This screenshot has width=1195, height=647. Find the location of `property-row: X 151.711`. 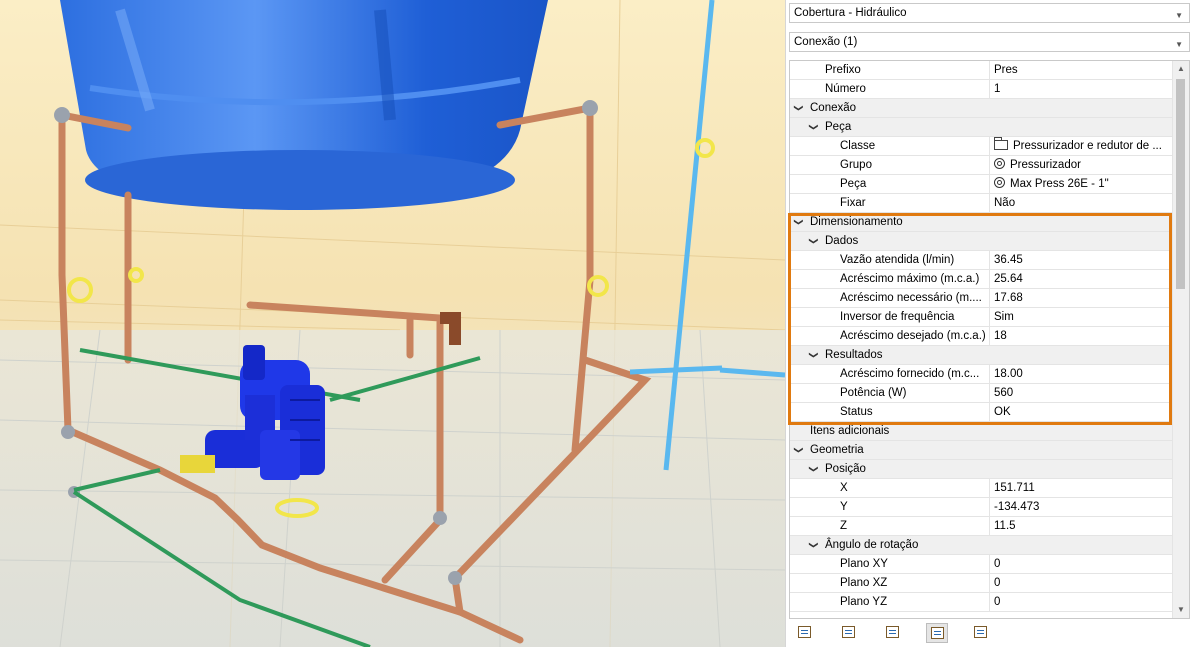

property-row: X 151.711 is located at coordinates (981, 488).